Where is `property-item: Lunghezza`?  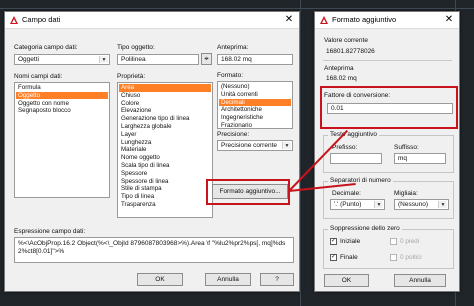 property-item: Lunghezza is located at coordinates (165, 143).